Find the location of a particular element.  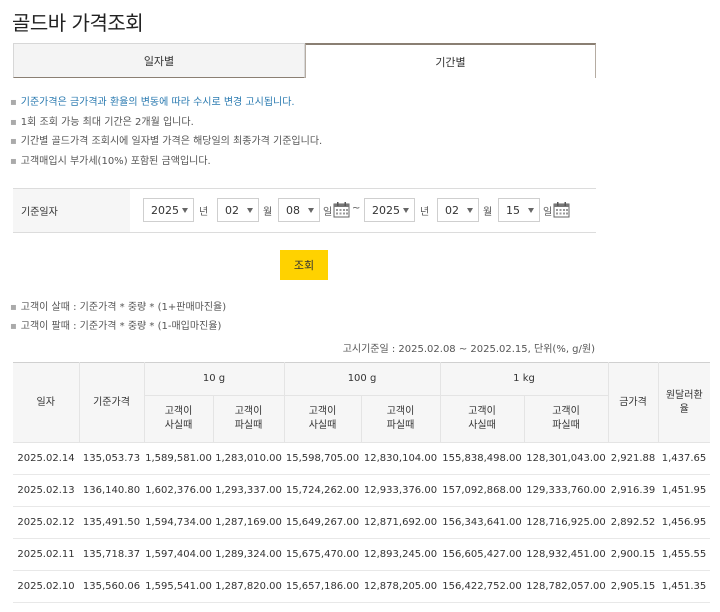

tab-bar: 일자별 기간별 is located at coordinates (304, 60).